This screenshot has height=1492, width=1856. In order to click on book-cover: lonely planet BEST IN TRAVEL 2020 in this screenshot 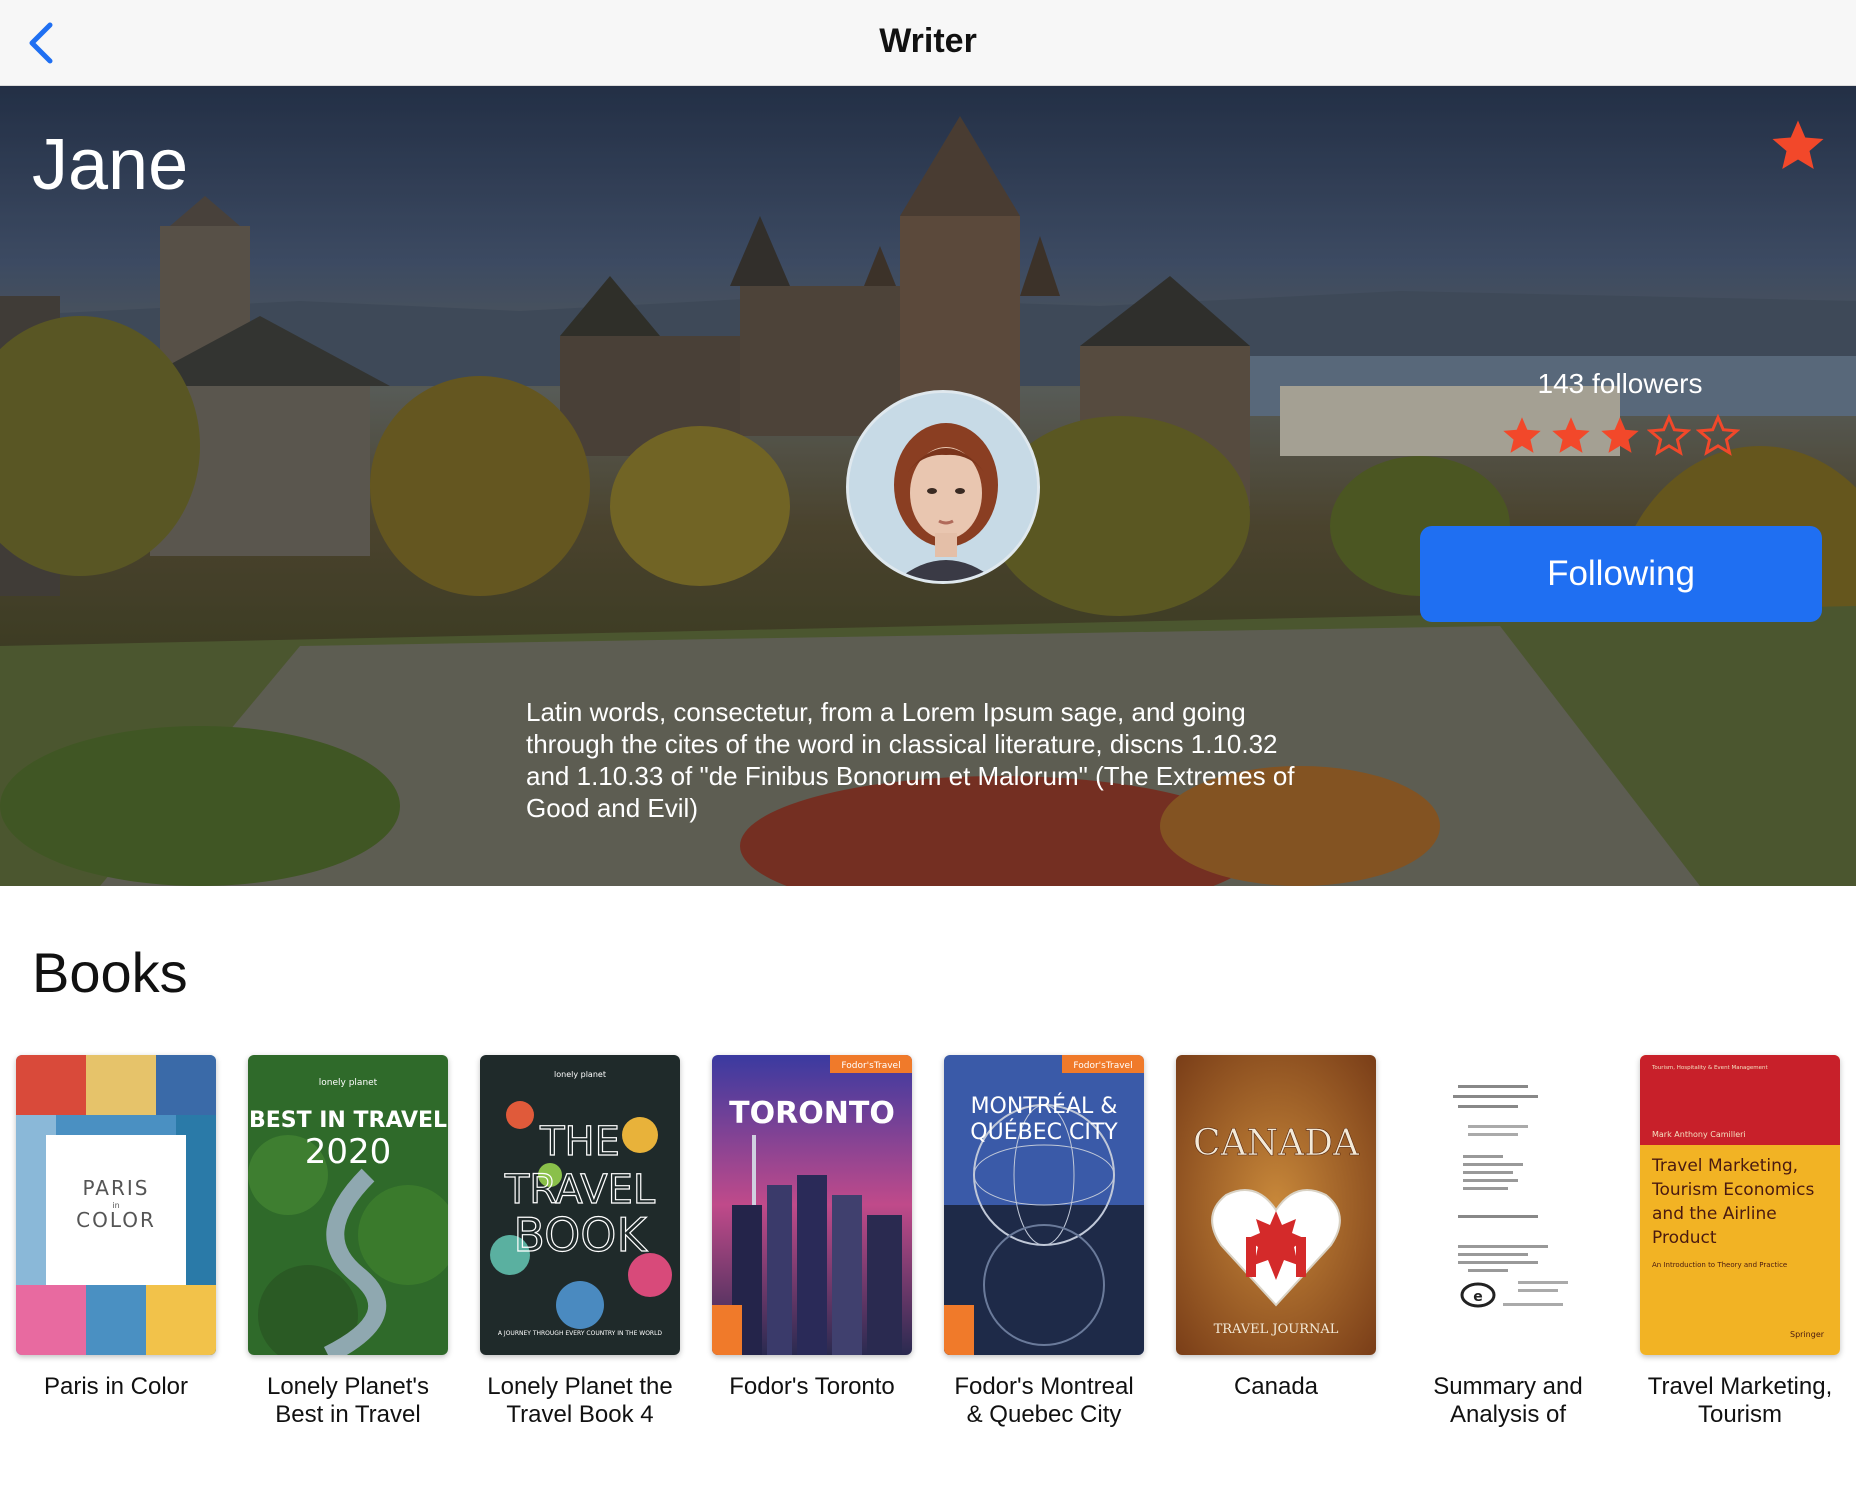, I will do `click(348, 1205)`.